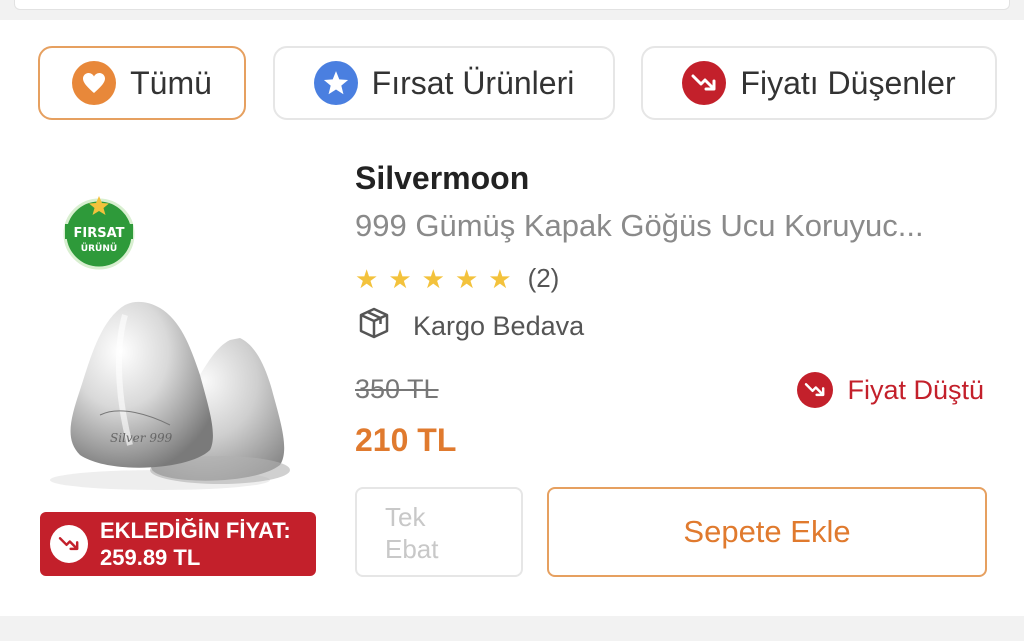 This screenshot has height=641, width=1024. Describe the element at coordinates (442, 178) in the screenshot. I see `product-brand: Silvermoon` at that location.